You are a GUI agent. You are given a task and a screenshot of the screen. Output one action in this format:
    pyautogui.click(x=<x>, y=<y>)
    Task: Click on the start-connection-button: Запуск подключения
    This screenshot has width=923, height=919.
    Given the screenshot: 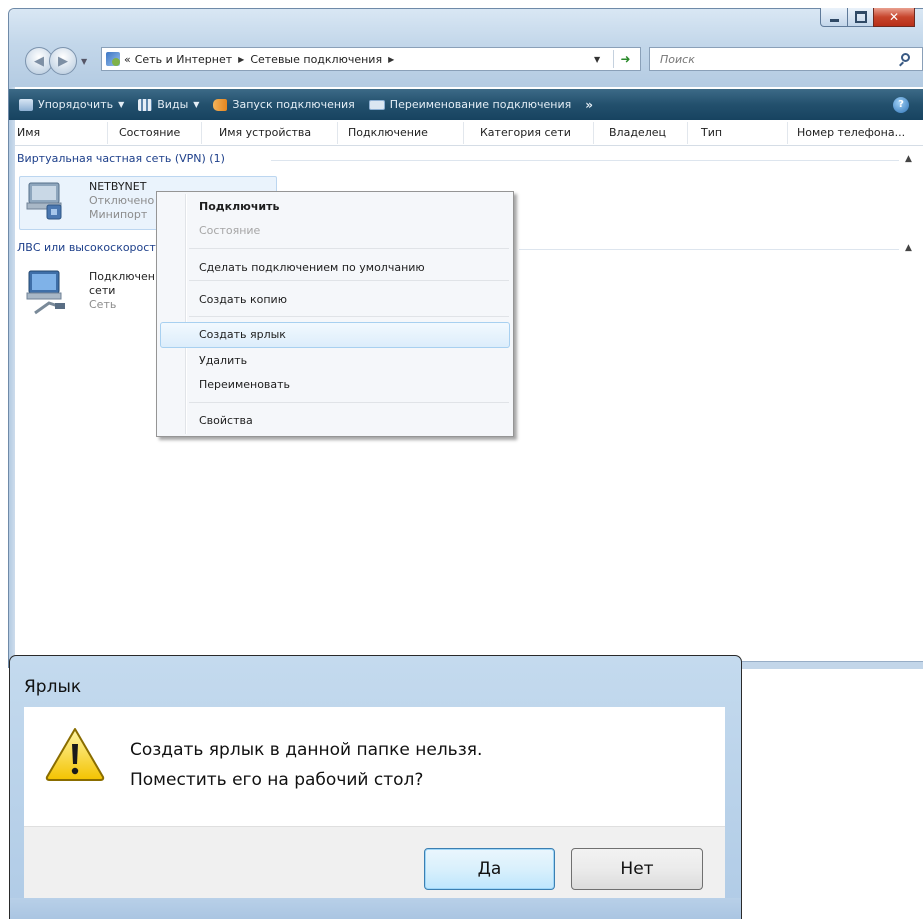 What is the action you would take?
    pyautogui.click(x=284, y=104)
    